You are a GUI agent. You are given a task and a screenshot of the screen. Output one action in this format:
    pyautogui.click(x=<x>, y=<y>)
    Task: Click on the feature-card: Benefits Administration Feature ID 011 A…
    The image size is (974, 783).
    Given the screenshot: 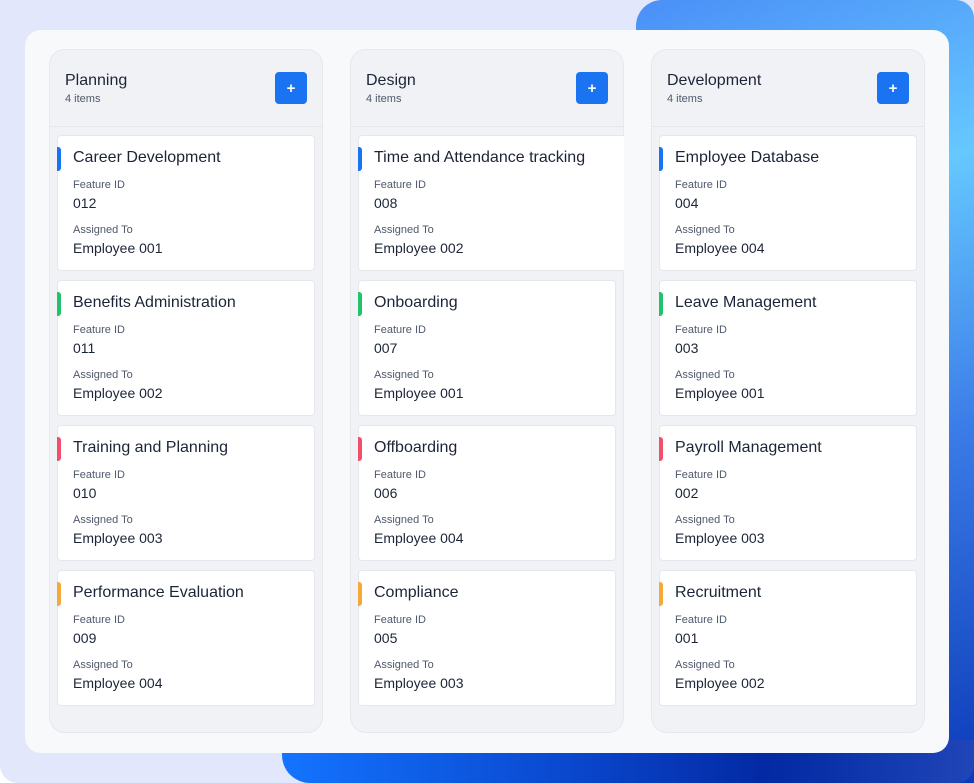 What is the action you would take?
    pyautogui.click(x=186, y=348)
    